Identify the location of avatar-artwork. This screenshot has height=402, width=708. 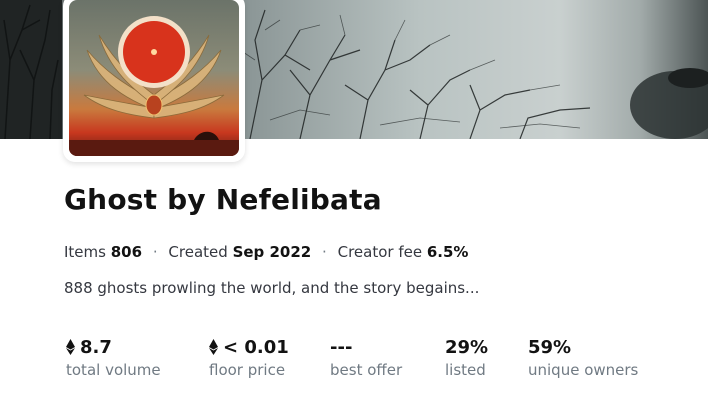
(154, 78).